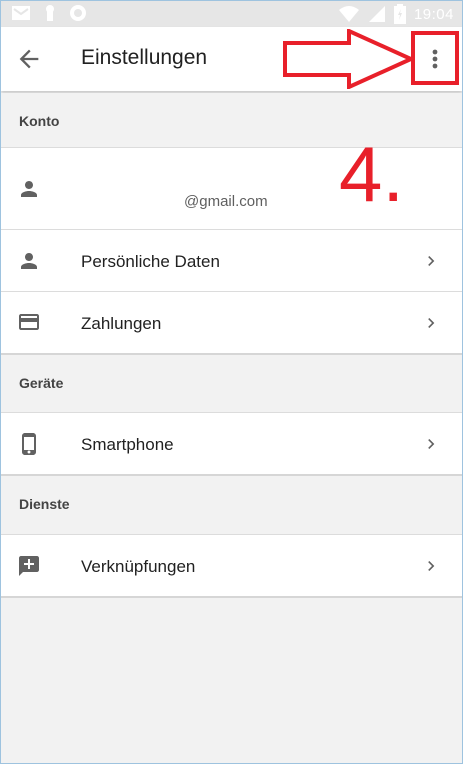 This screenshot has height=764, width=463. Describe the element at coordinates (231, 261) in the screenshot. I see `list-item-persoenliche-daten: Persönliche Daten` at that location.